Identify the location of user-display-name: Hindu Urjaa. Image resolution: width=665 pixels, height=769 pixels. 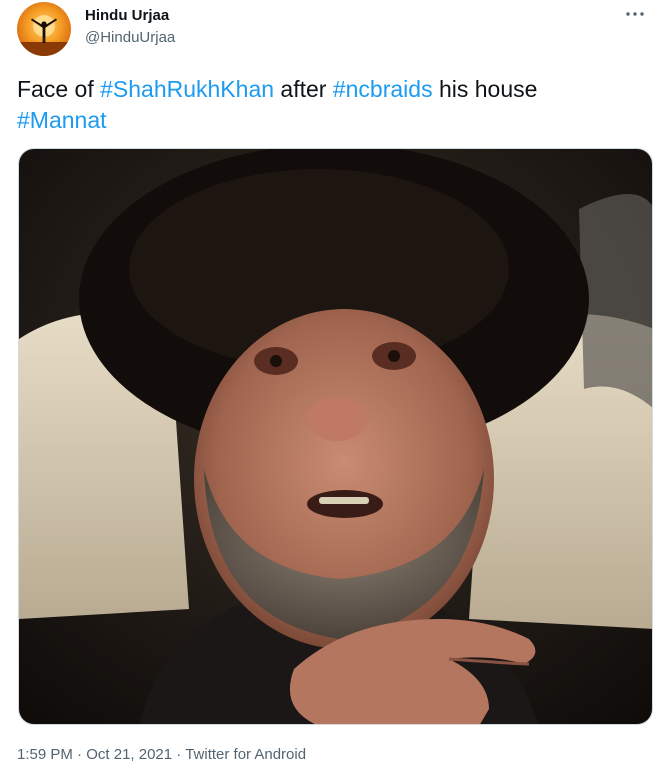
(127, 15).